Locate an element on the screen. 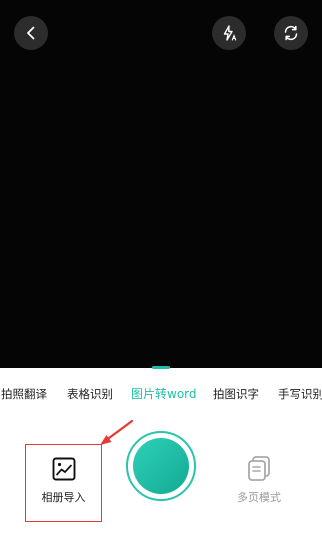  back-button is located at coordinates (31, 33).